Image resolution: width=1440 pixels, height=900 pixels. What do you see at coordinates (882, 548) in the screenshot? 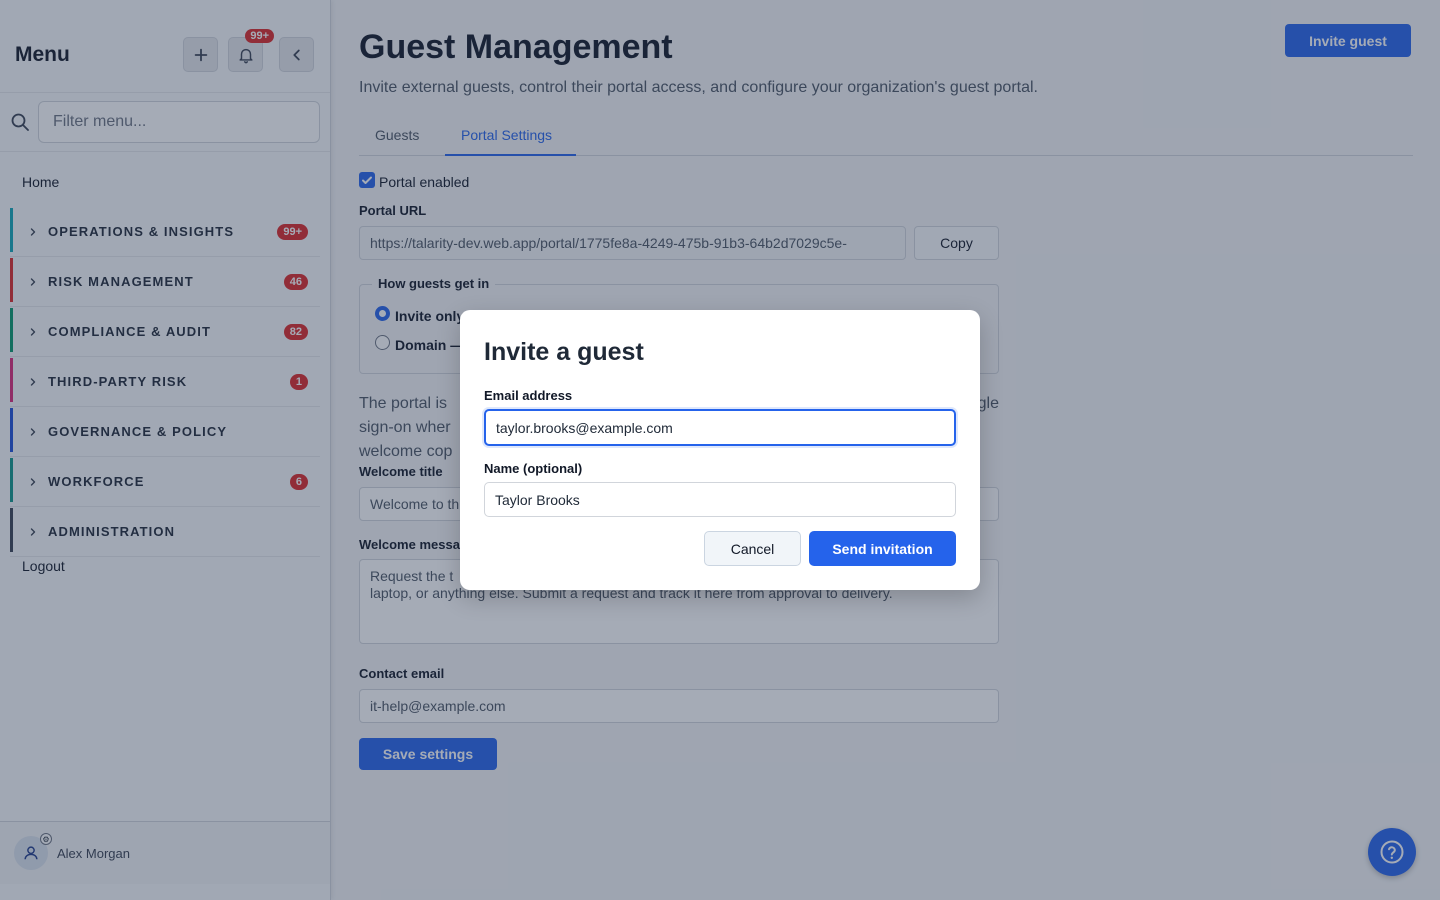
I see `send-invitation-button: Send invitation` at bounding box center [882, 548].